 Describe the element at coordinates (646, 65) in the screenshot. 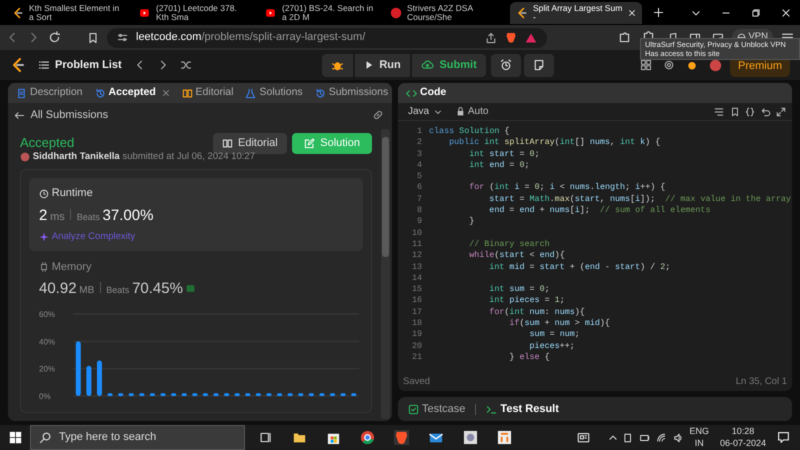

I see `grid-icon` at that location.